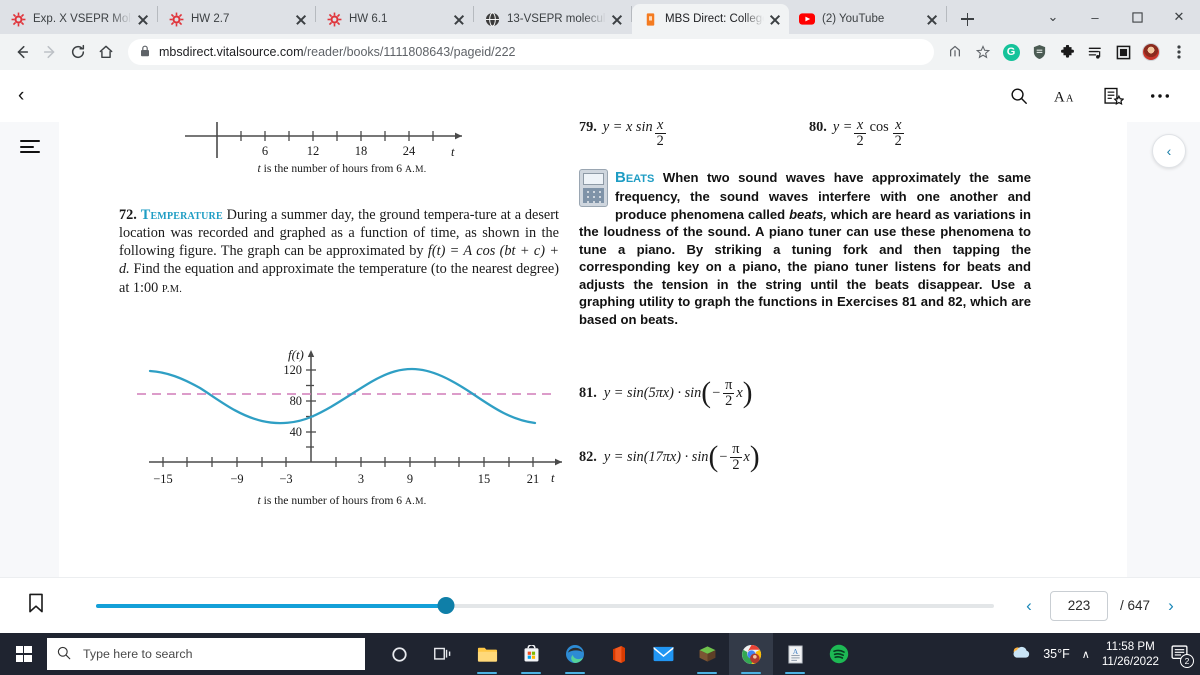 This screenshot has width=1200, height=675. Describe the element at coordinates (33, 96) in the screenshot. I see `reader-back-button: ‹` at that location.